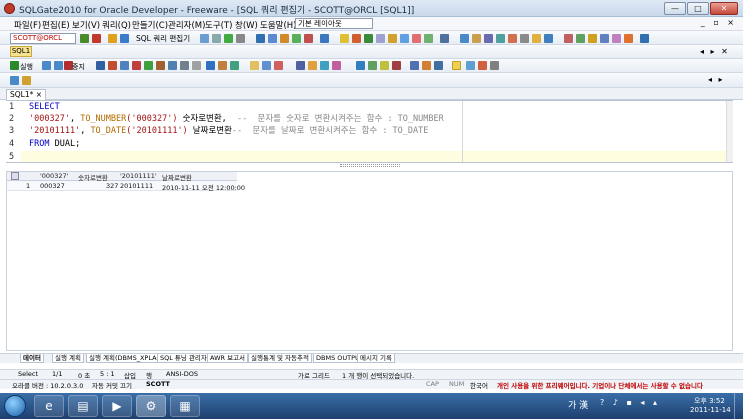 This screenshot has width=743, height=419. I want to click on layout-select: 기본 레이아웃, so click(334, 23).